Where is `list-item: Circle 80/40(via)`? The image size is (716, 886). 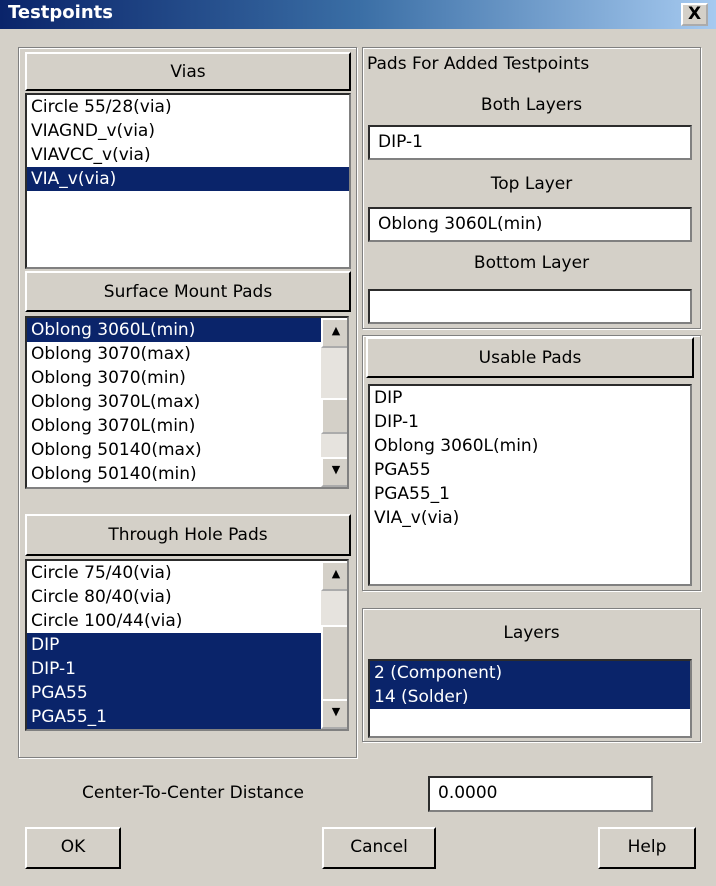
list-item: Circle 80/40(via) is located at coordinates (174, 597).